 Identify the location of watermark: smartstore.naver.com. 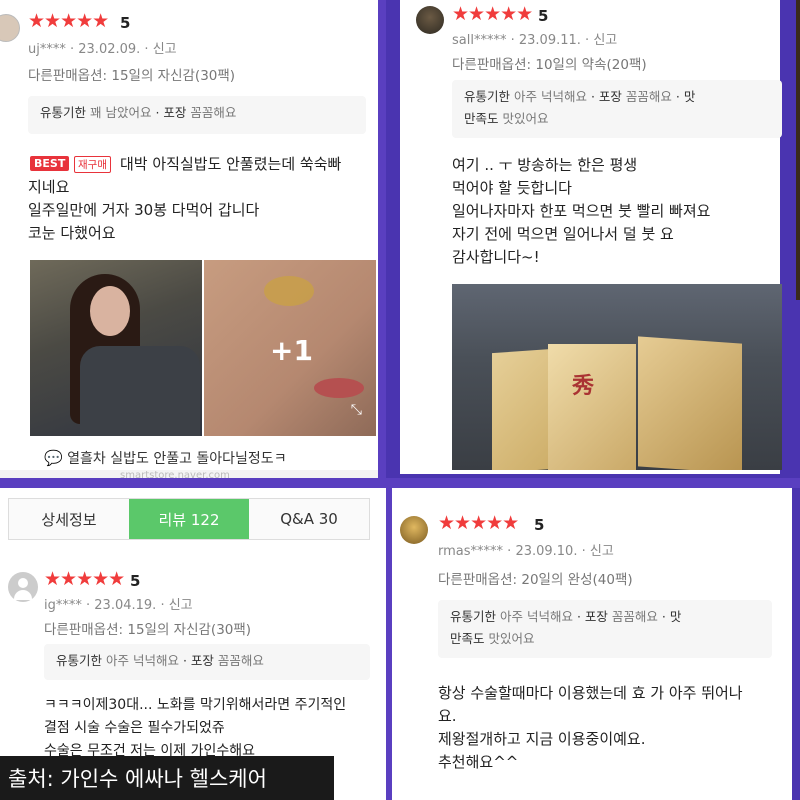
(175, 474).